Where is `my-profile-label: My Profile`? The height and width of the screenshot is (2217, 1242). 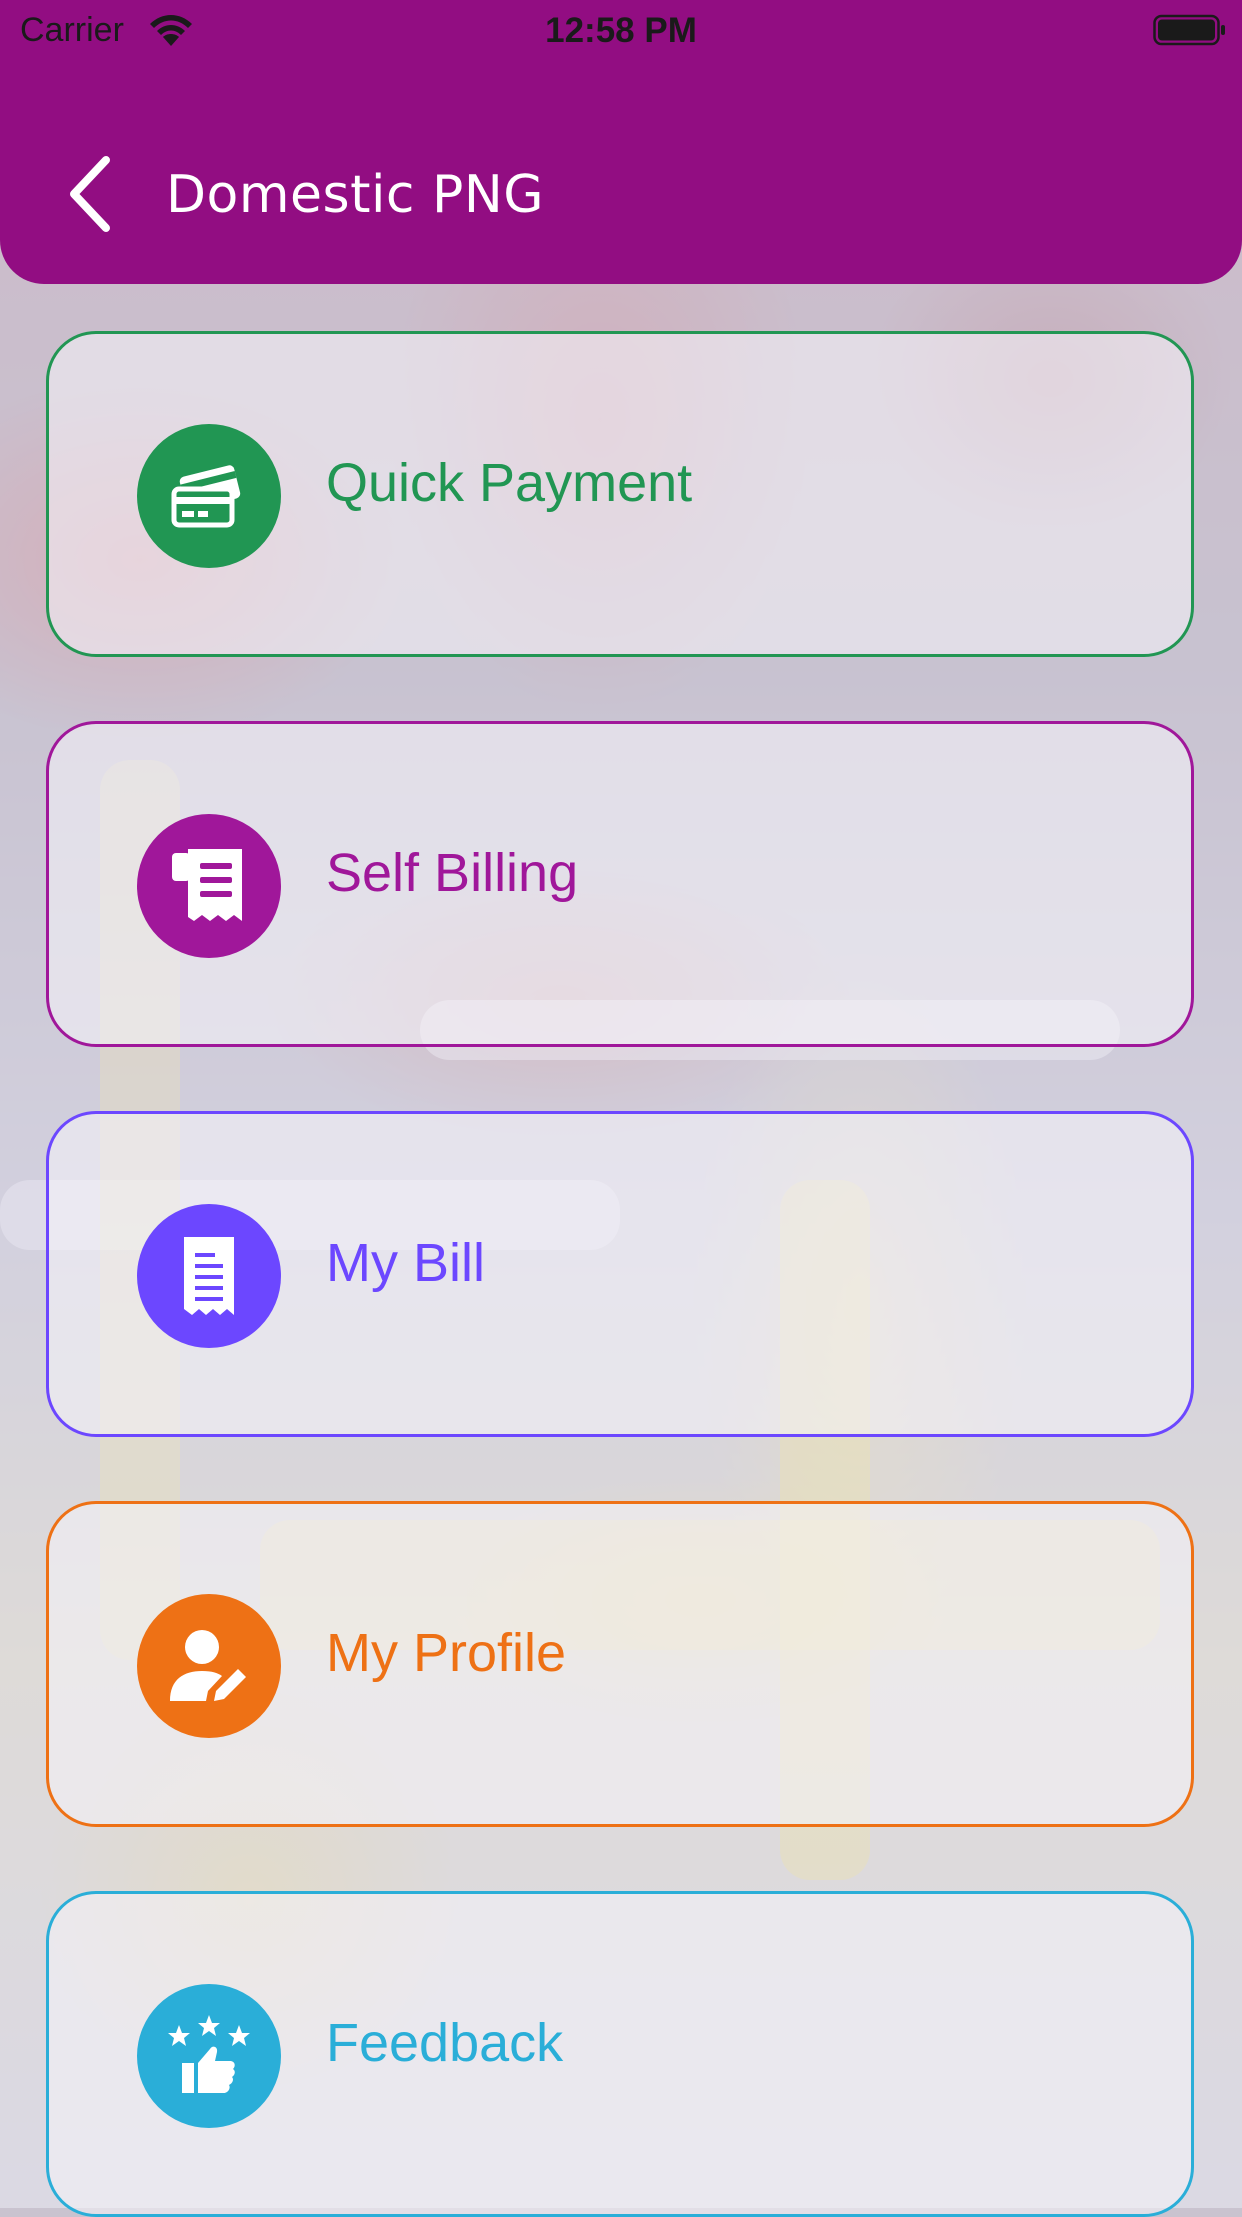 my-profile-label: My Profile is located at coordinates (446, 1653).